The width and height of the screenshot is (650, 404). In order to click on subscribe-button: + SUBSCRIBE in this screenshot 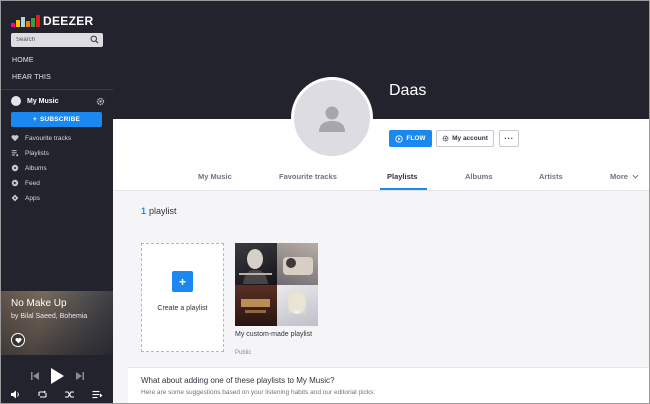, I will do `click(56, 119)`.